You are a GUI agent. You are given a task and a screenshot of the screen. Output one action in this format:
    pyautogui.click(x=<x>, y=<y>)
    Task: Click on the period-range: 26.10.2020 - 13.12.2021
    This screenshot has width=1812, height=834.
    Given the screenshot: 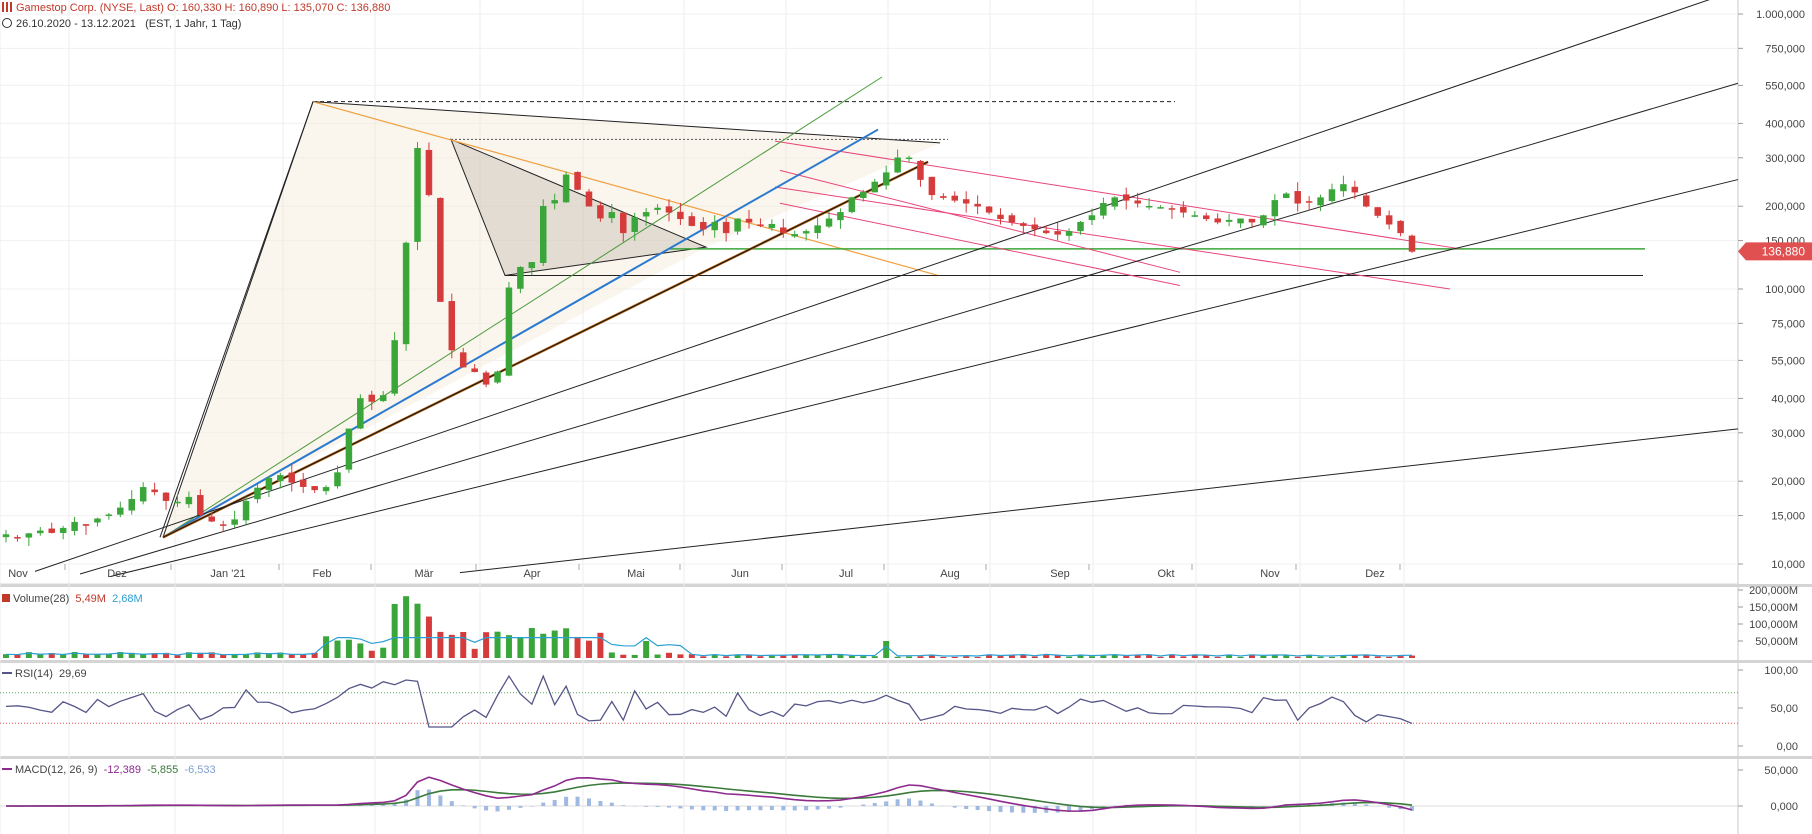 What is the action you would take?
    pyautogui.click(x=76, y=24)
    